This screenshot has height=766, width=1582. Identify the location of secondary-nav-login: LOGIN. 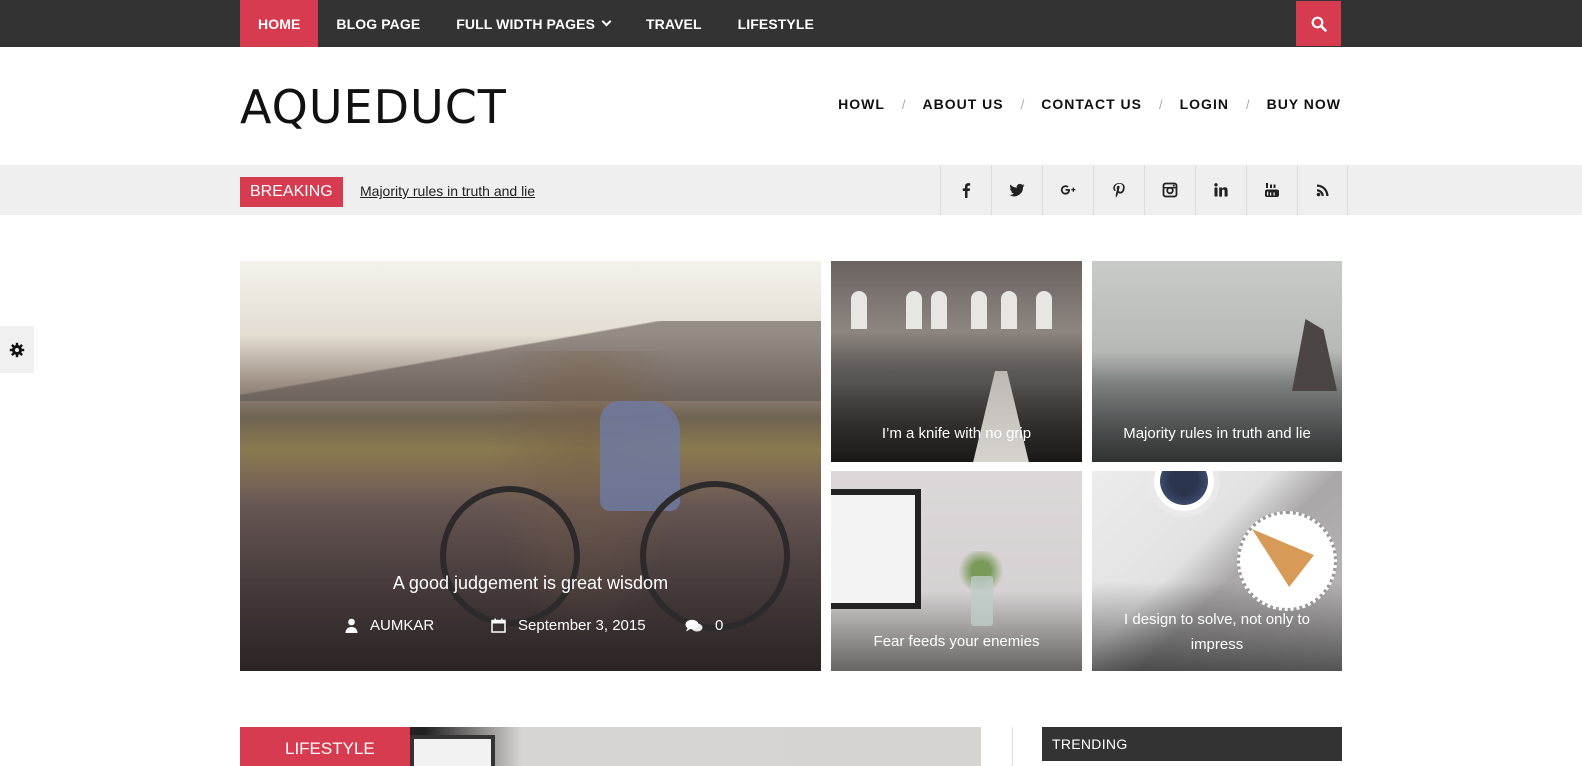
(1204, 104).